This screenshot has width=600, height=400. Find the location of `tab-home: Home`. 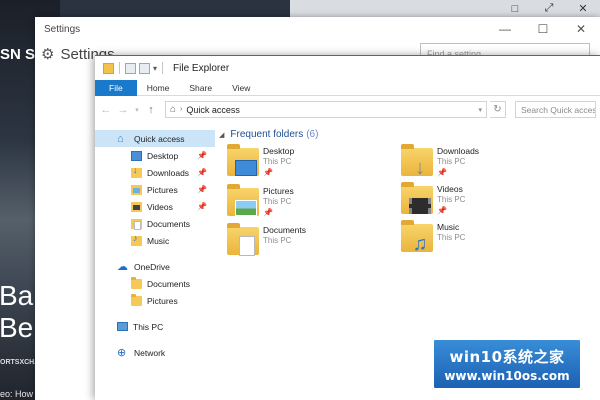

tab-home: Home is located at coordinates (158, 88).